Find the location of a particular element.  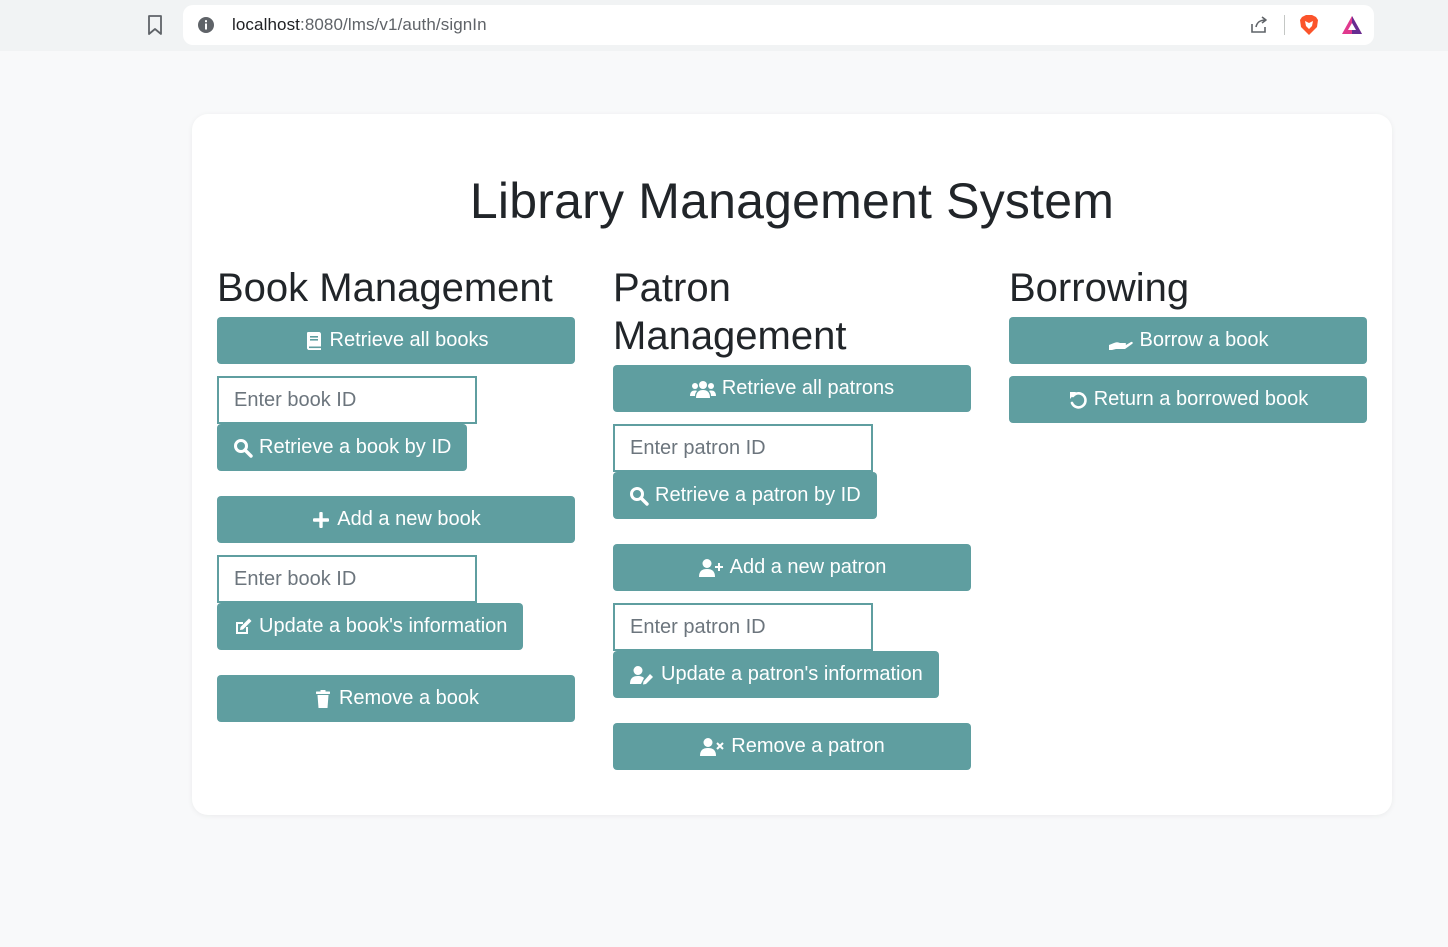

update-book-button: Update a book's information is located at coordinates (370, 626).